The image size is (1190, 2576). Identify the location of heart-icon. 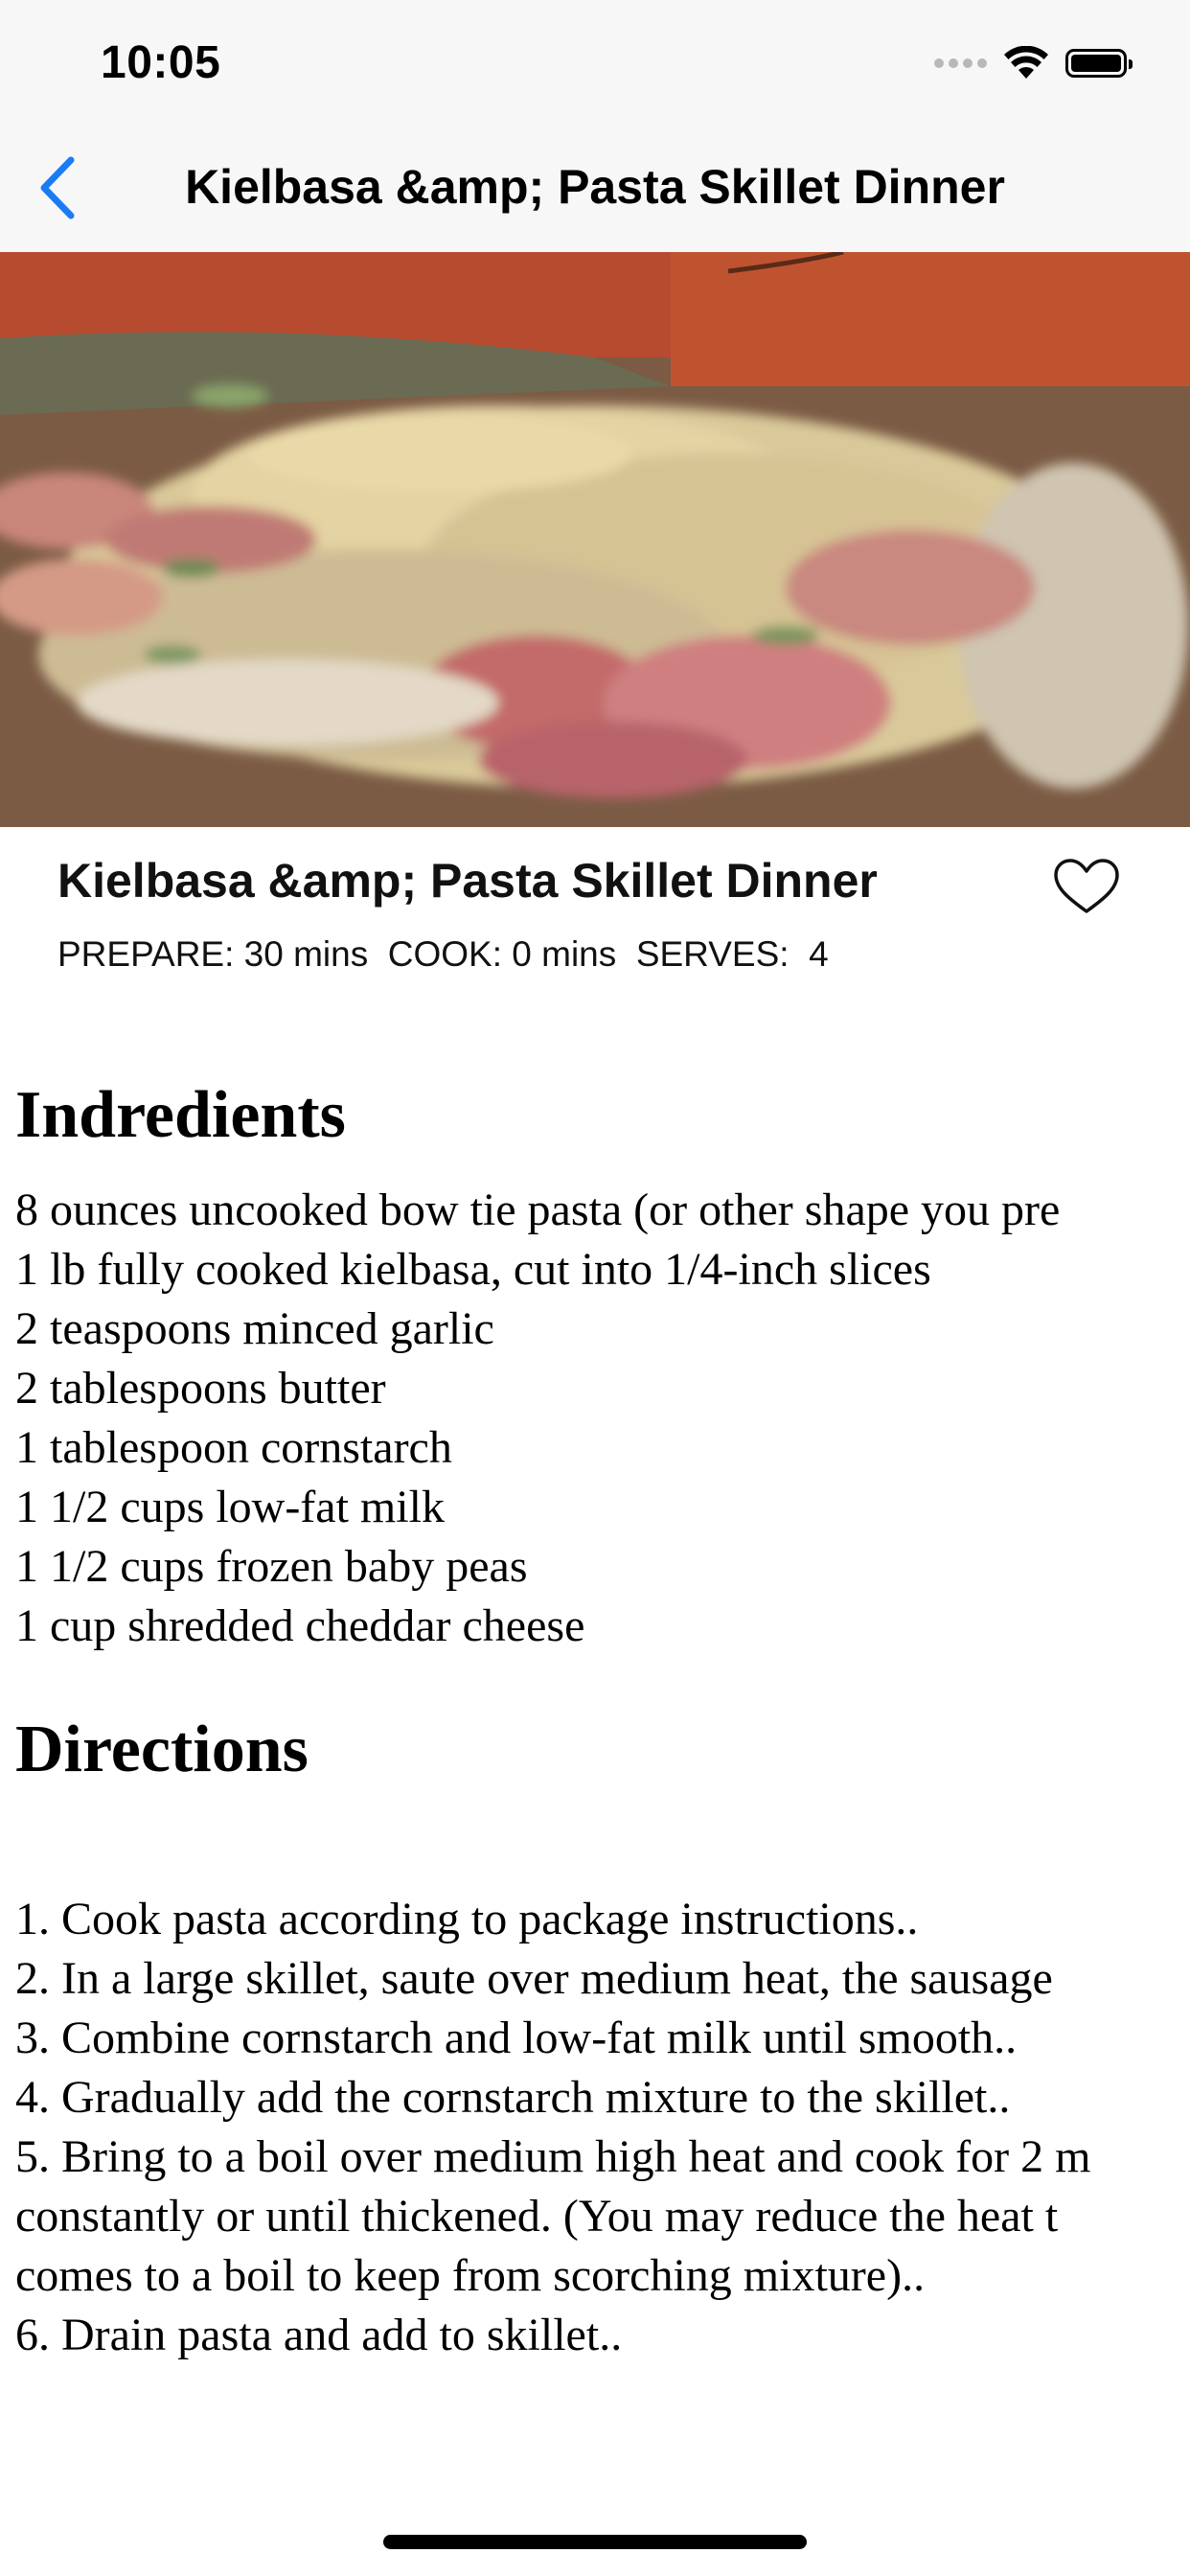
(1087, 886).